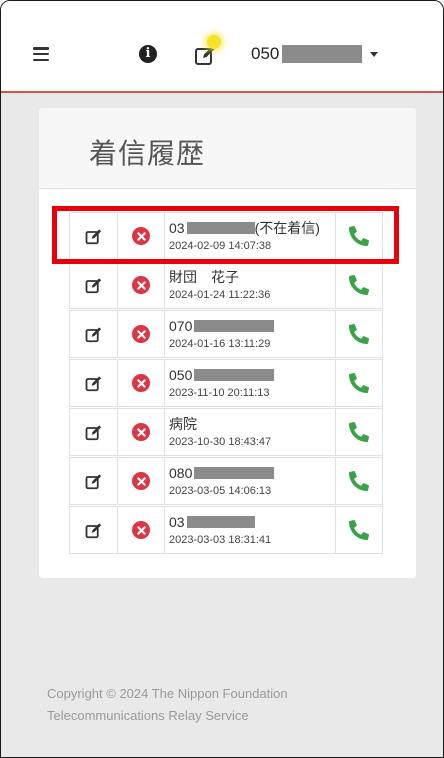 Image resolution: width=444 pixels, height=758 pixels. I want to click on caller-name: 070, so click(222, 326).